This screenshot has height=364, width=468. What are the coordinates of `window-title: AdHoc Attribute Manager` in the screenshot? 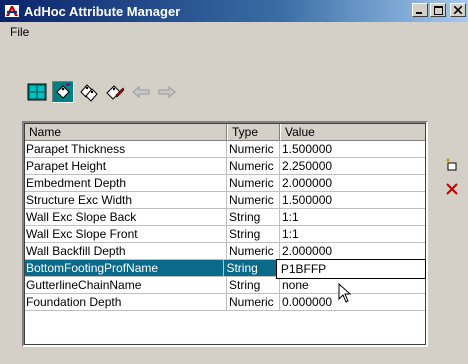 It's located at (102, 11).